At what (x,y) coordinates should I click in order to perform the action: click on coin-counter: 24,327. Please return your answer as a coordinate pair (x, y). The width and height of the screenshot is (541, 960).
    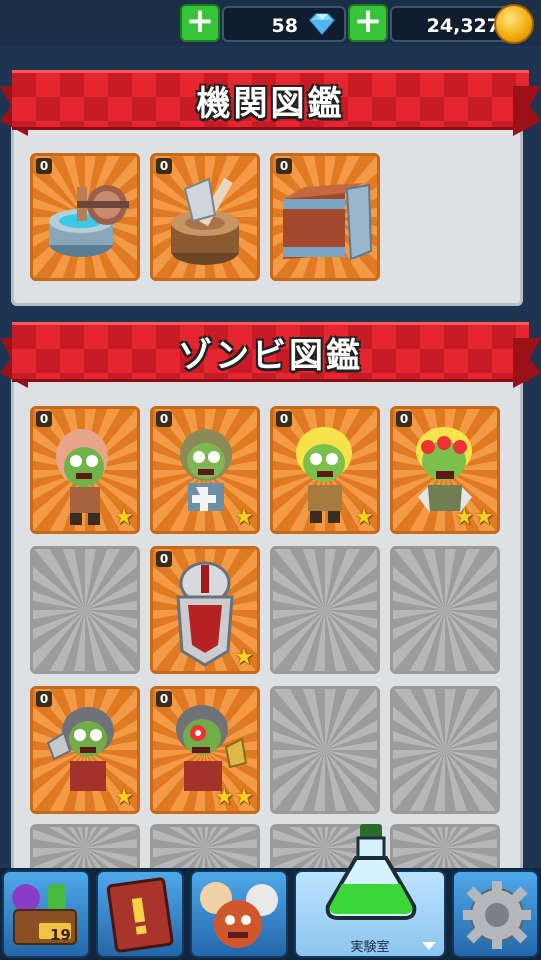
    Looking at the image, I should click on (462, 24).